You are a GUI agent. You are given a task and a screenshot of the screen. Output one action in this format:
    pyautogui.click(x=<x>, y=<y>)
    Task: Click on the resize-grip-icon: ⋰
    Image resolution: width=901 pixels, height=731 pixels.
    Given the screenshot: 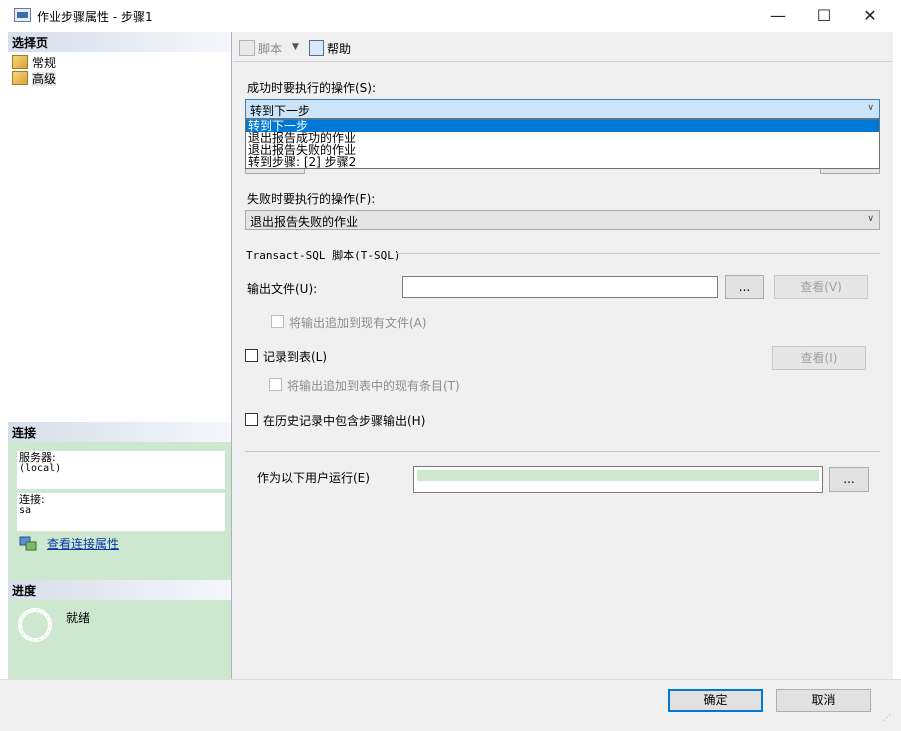 What is the action you would take?
    pyautogui.click(x=888, y=718)
    